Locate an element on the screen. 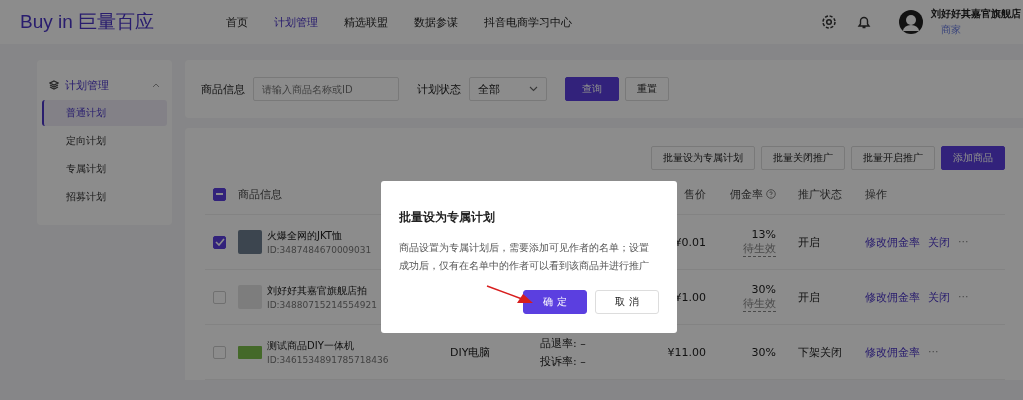 The height and width of the screenshot is (400, 1023). dialog-title: 批量设为专属计划 is located at coordinates (447, 217).